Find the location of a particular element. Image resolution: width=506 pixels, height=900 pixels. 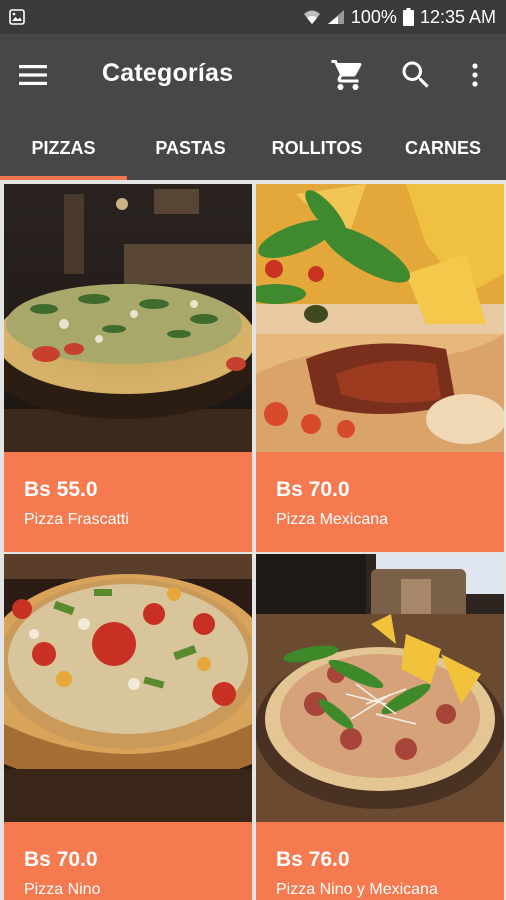

tab-label: PIZZAS is located at coordinates (63, 147).